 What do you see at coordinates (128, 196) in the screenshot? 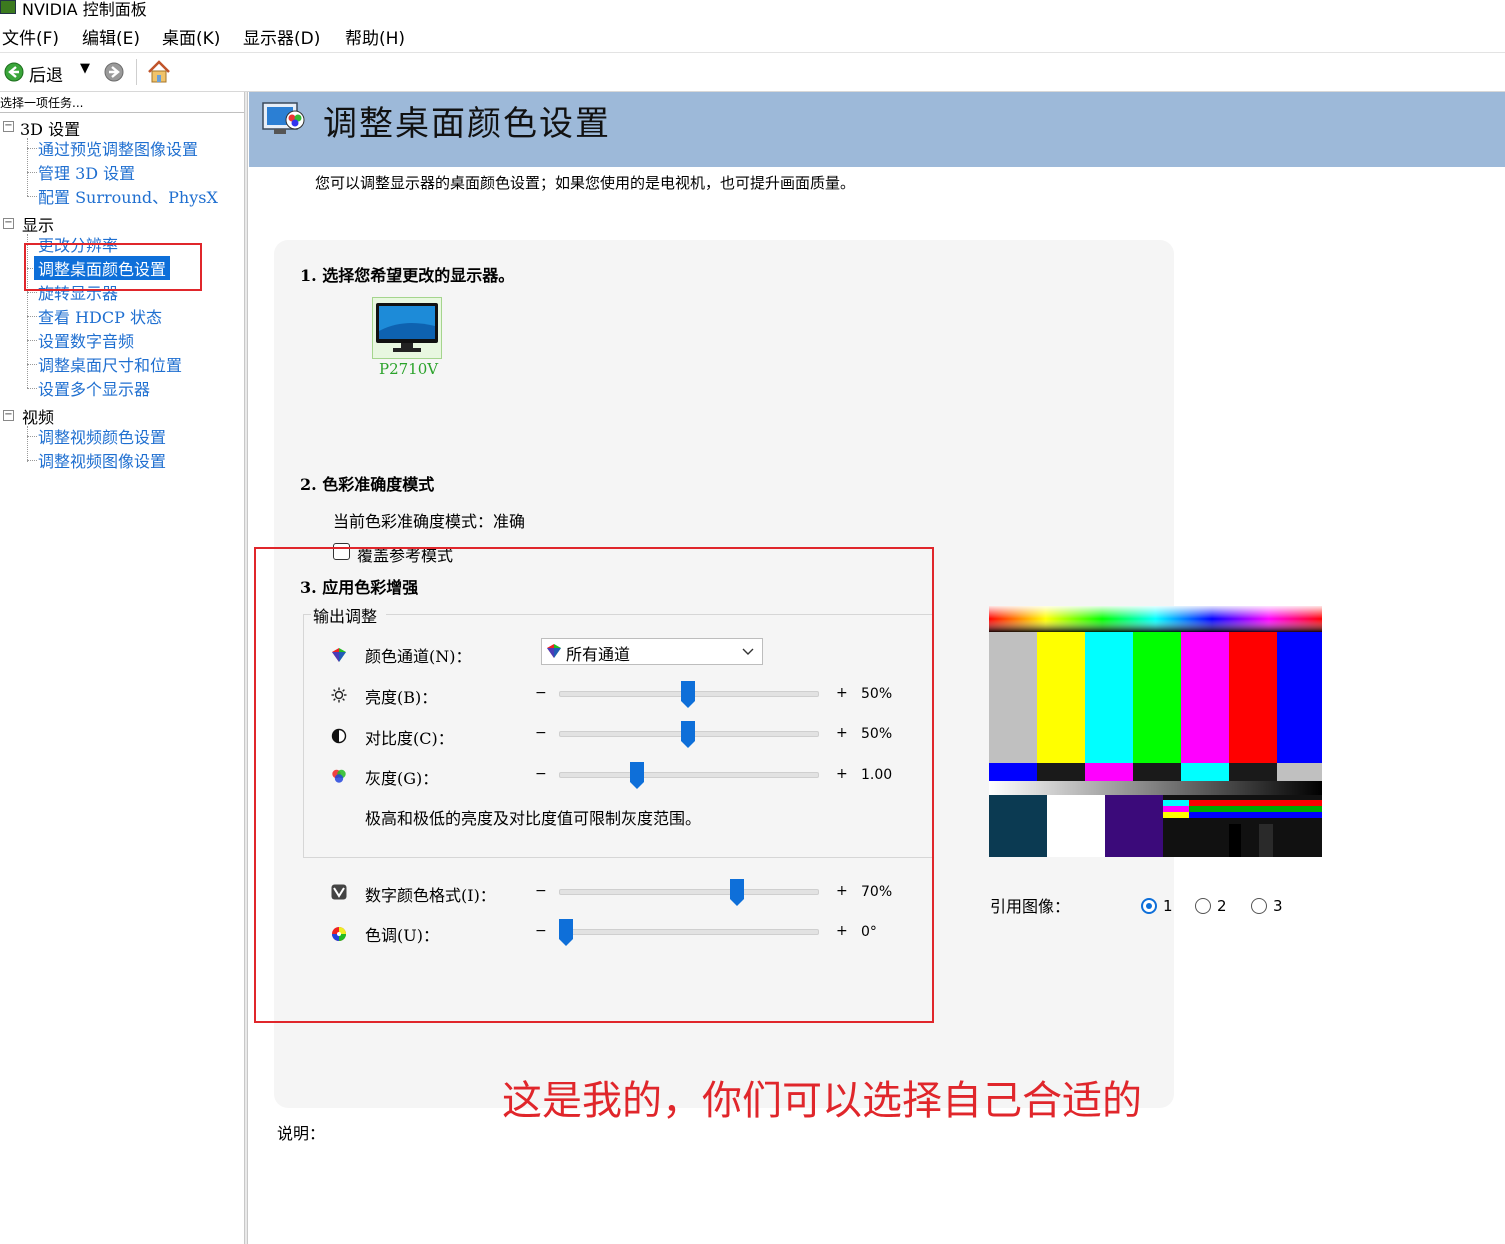
I see `tree-item-configure-surround-physx: 配置 Surround、PhysX` at bounding box center [128, 196].